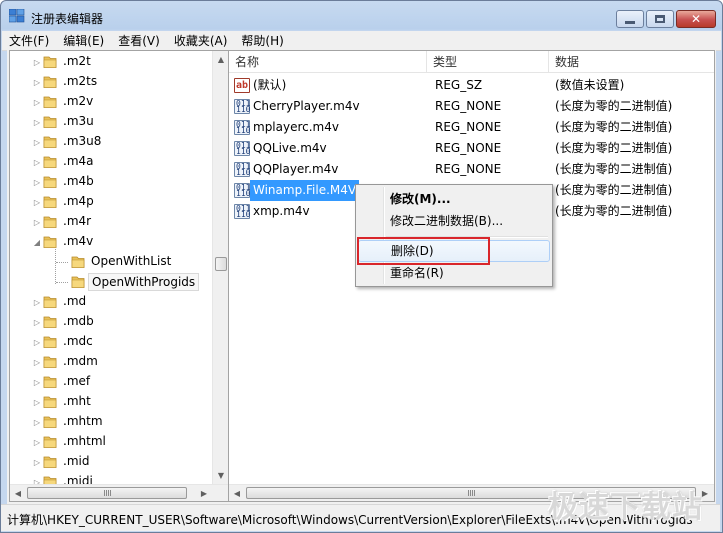  I want to click on tree-item: ▷ .m4p, so click(110, 202).